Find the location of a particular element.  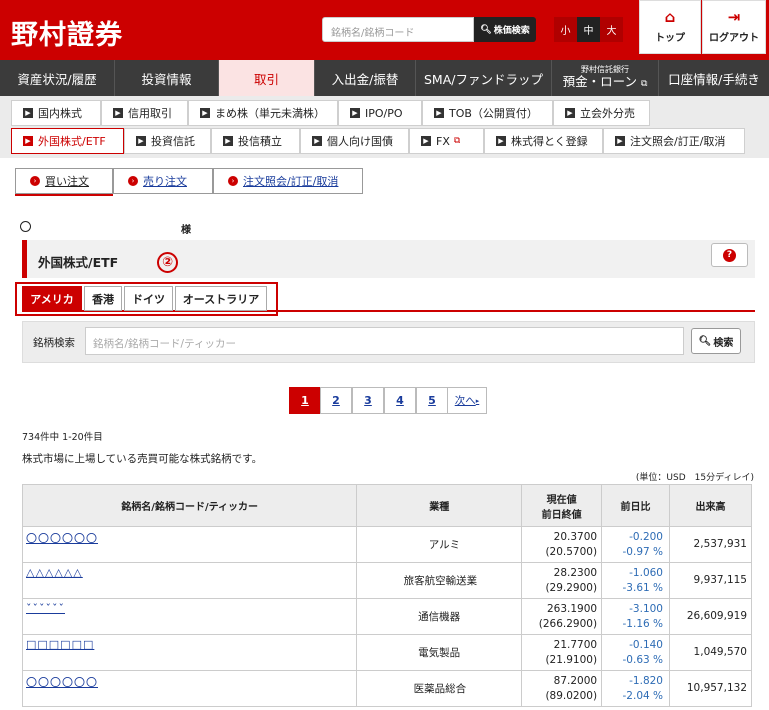

subnav-foreign-stock-etf: ▶ 外国株式/ETF is located at coordinates (67, 141).